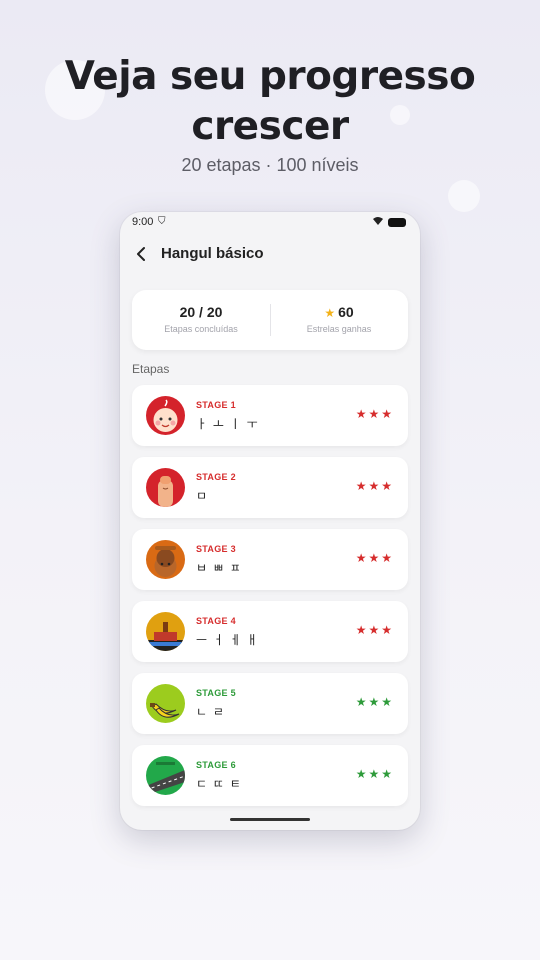 The image size is (540, 960). Describe the element at coordinates (210, 712) in the screenshot. I see `stage-characters: ㄴ ㄹ` at that location.